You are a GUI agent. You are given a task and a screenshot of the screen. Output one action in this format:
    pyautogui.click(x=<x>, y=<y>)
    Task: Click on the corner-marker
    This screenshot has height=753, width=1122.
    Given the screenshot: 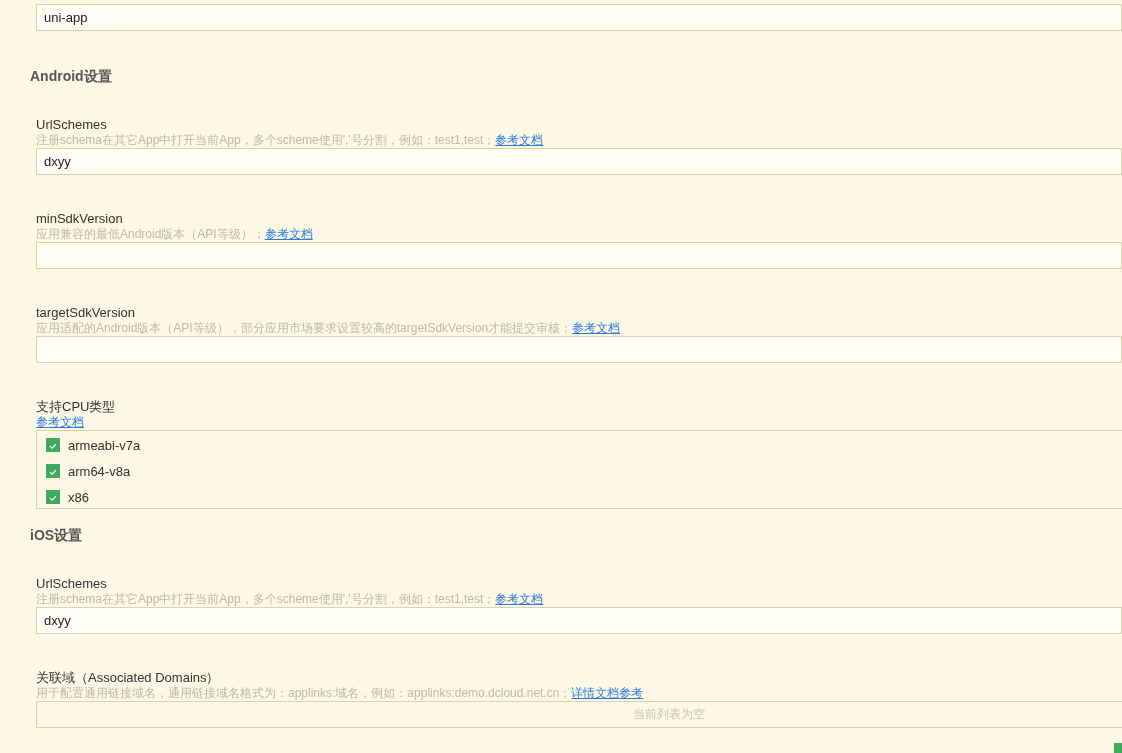 What is the action you would take?
    pyautogui.click(x=1118, y=748)
    